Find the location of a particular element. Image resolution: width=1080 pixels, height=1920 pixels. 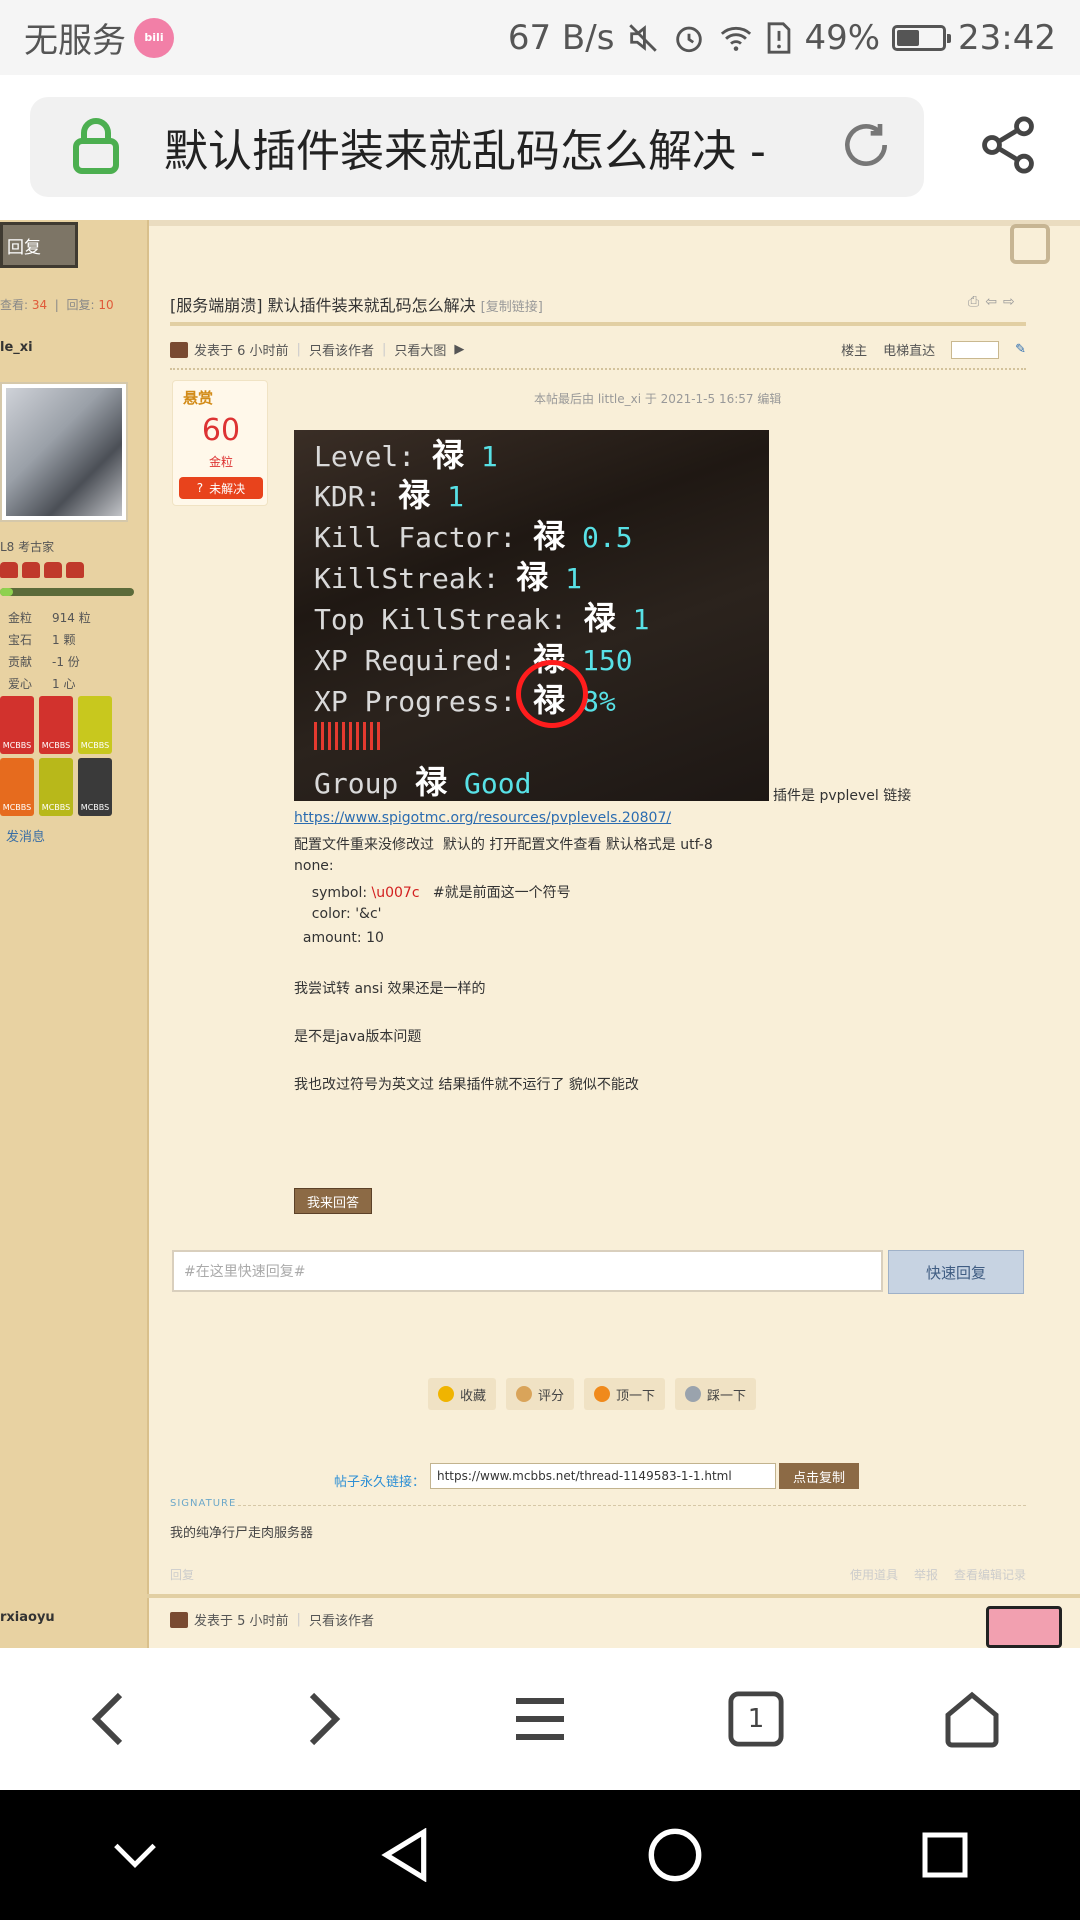

status-bar: 无服务 bili 67 B/s 49% 23:42 is located at coordinates (540, 37).